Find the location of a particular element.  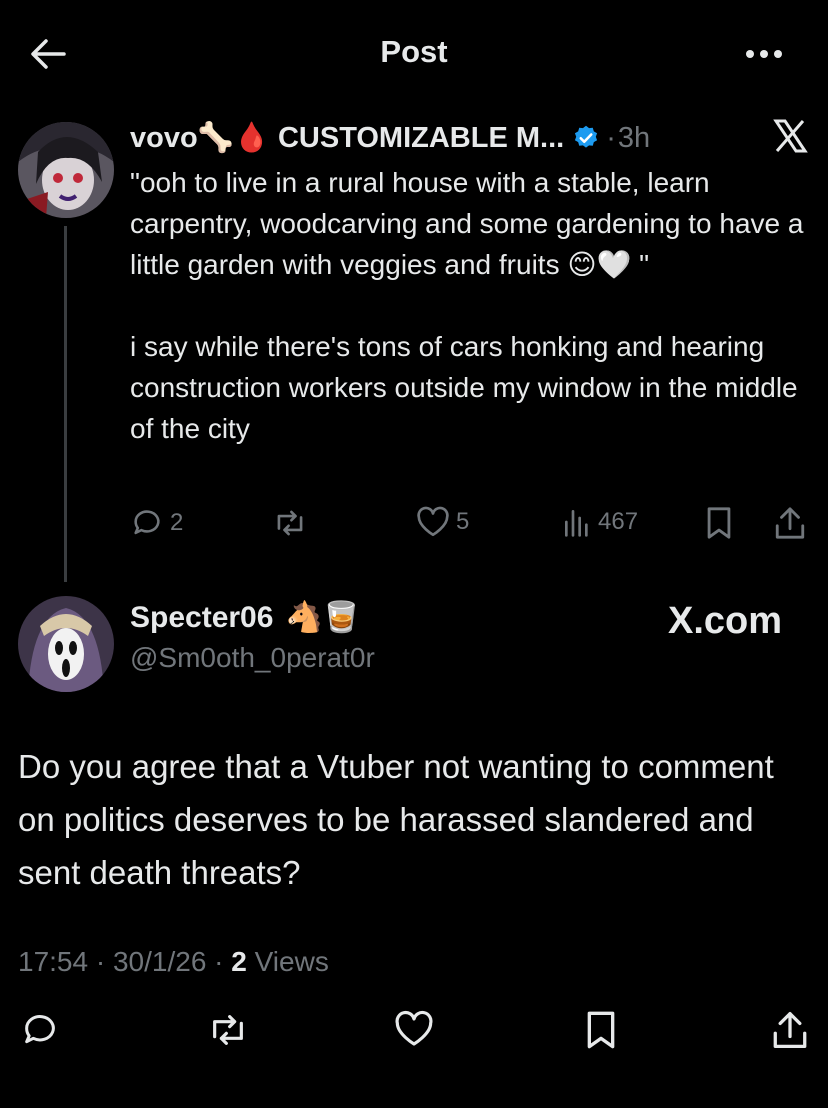

views-count-main: 2 is located at coordinates (239, 961).